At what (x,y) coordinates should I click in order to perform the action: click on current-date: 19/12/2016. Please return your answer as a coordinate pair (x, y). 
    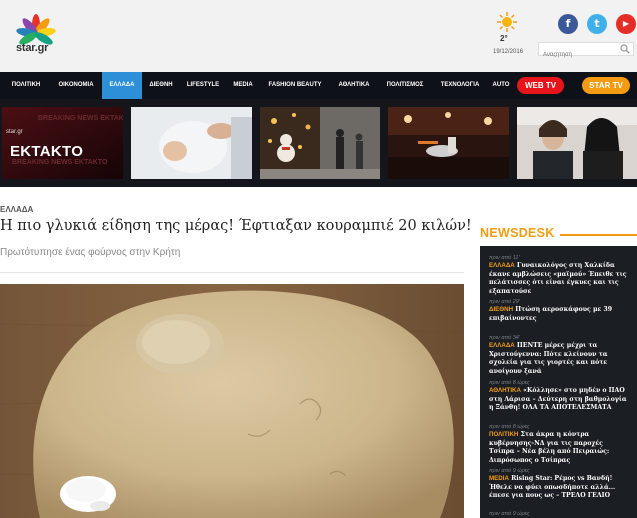
    Looking at the image, I should click on (508, 52).